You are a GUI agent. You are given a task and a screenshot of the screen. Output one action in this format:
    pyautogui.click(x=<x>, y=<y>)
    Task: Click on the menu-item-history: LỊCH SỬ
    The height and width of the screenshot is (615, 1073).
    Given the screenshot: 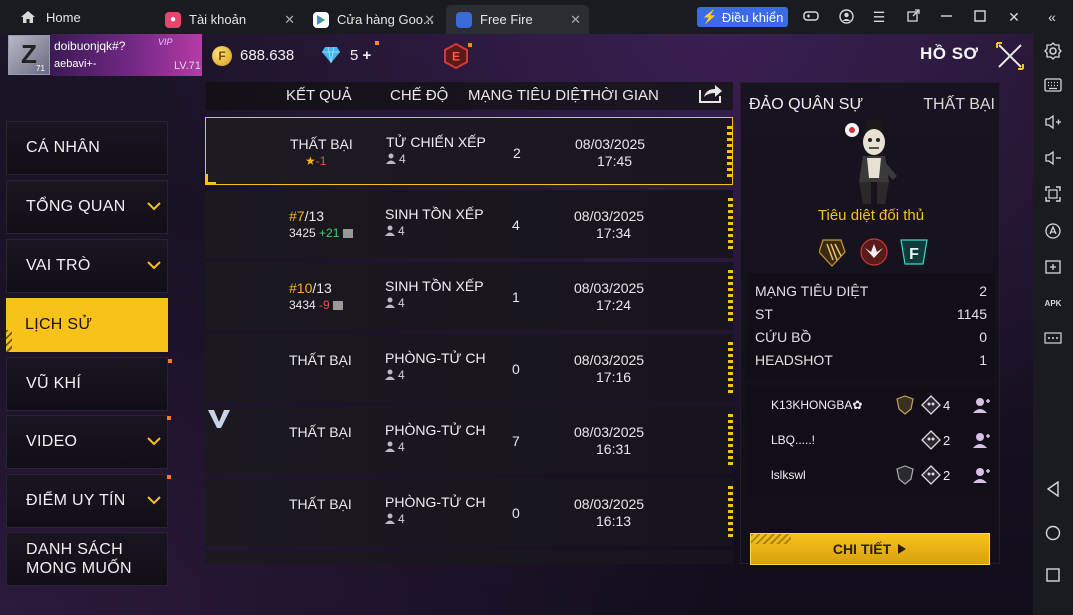 What is the action you would take?
    pyautogui.click(x=89, y=330)
    